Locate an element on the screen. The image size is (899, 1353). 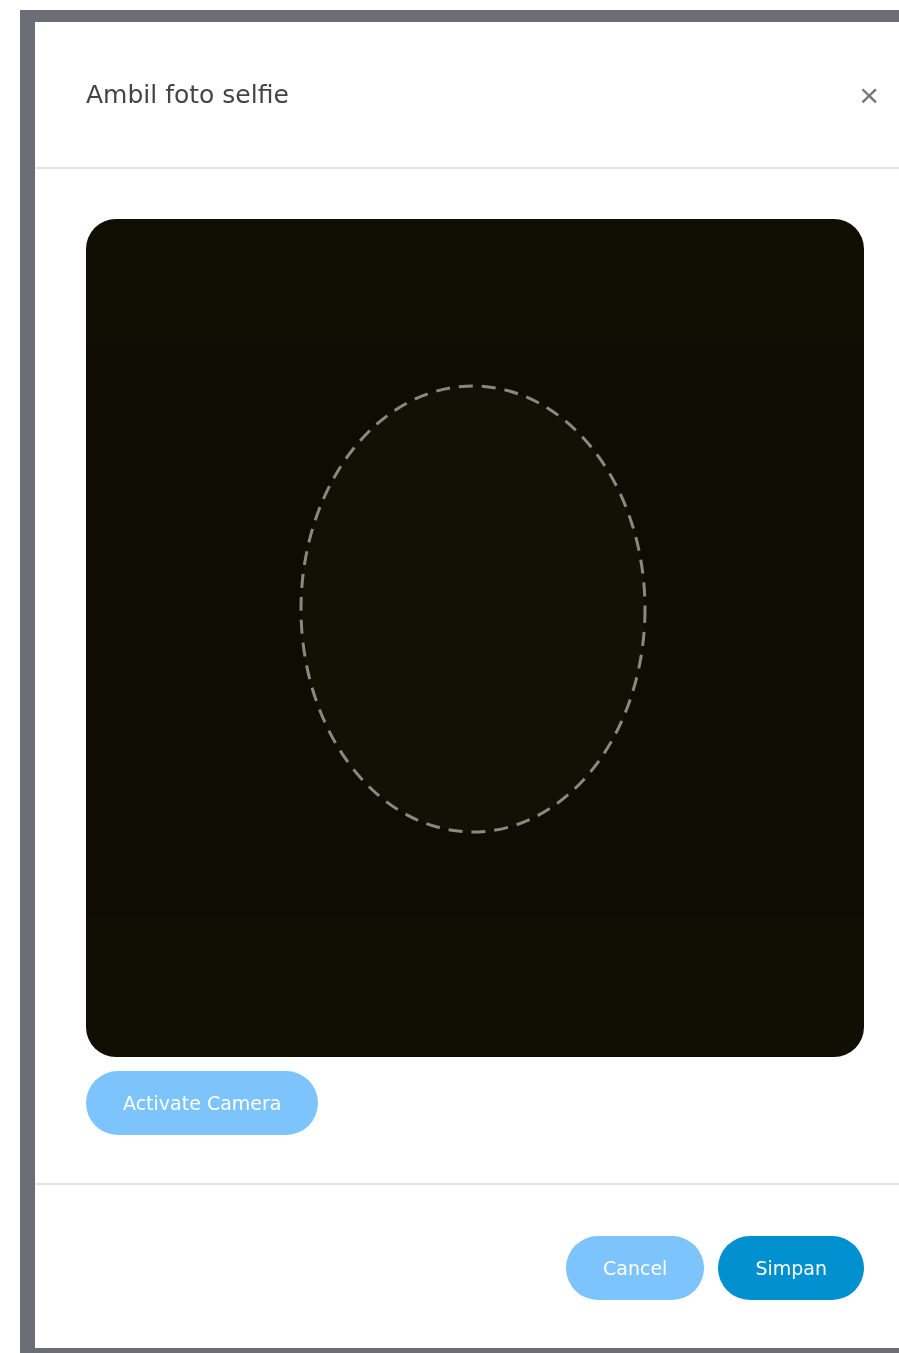
save-button: Simpan is located at coordinates (791, 1268).